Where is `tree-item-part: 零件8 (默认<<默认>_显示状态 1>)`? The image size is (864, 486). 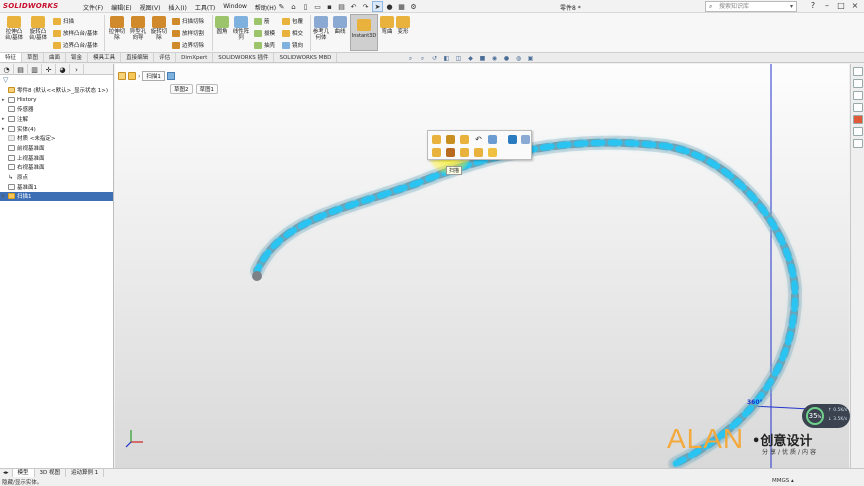 tree-item-part: 零件8 (默认<<默认>_显示状态 1>) is located at coordinates (56, 90).